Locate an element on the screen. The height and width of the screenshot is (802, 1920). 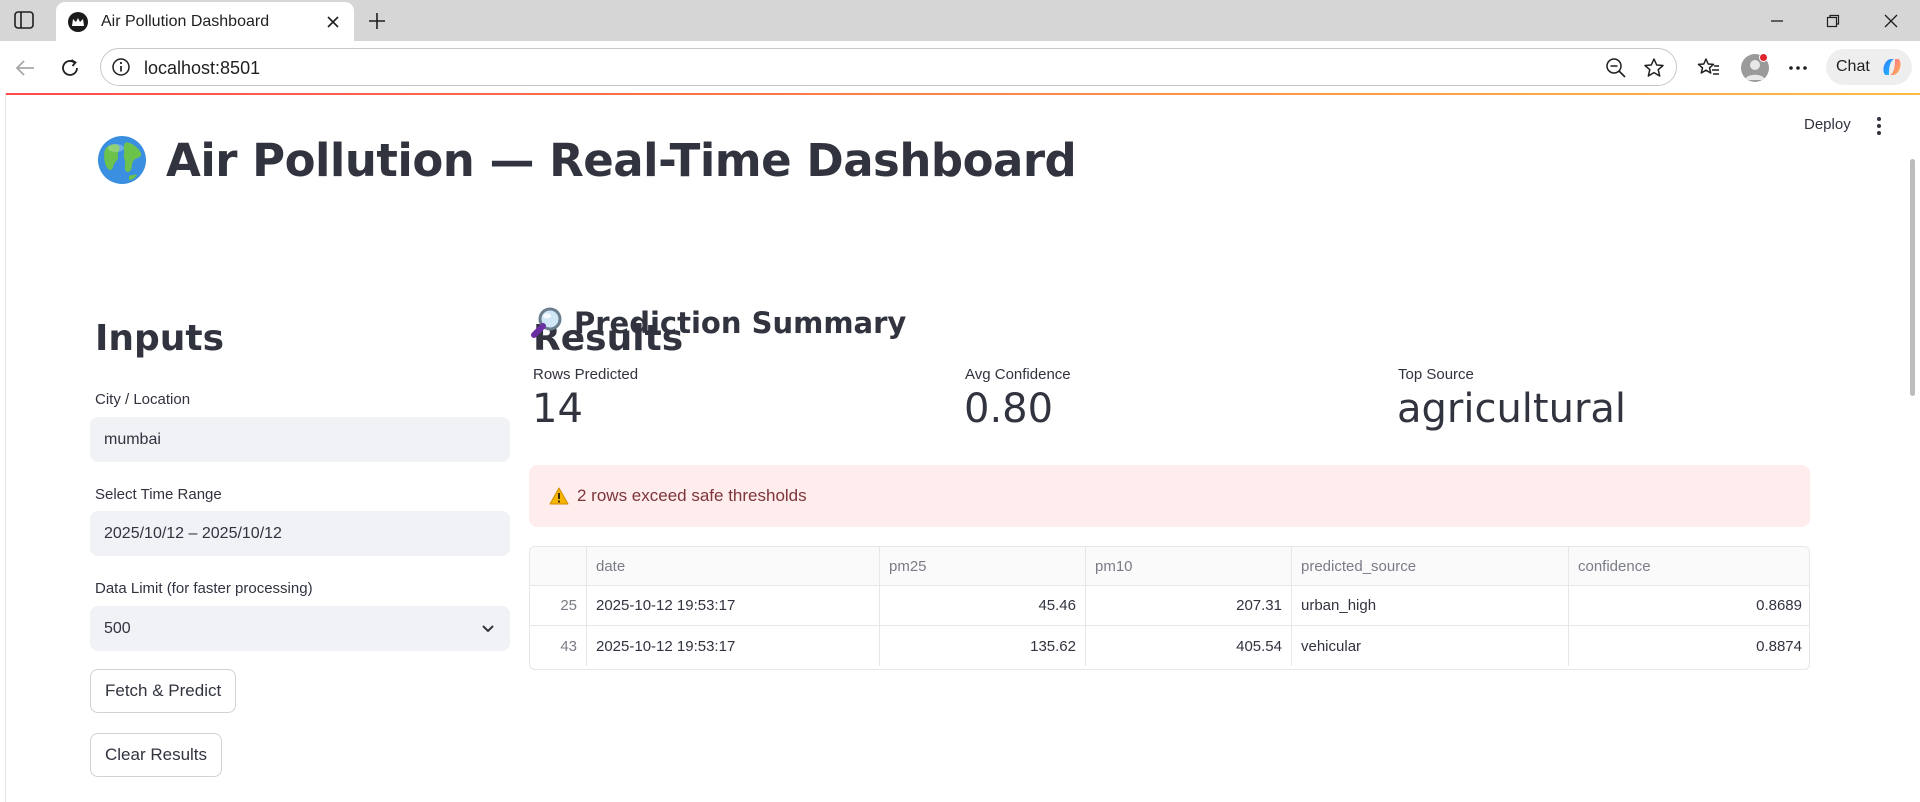
row-index: 43 is located at coordinates (558, 646).